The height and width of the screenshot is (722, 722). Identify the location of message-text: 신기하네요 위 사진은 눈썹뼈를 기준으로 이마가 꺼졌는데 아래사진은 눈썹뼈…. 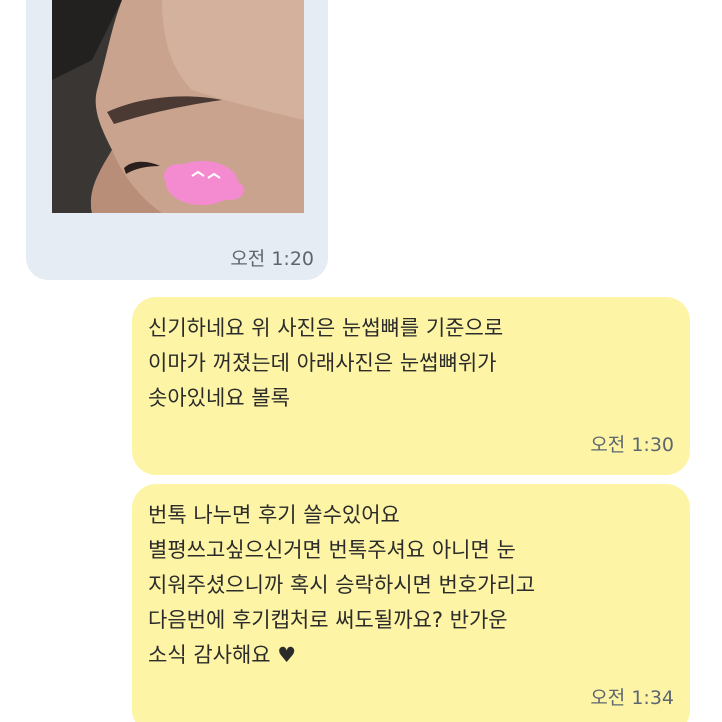
(326, 363).